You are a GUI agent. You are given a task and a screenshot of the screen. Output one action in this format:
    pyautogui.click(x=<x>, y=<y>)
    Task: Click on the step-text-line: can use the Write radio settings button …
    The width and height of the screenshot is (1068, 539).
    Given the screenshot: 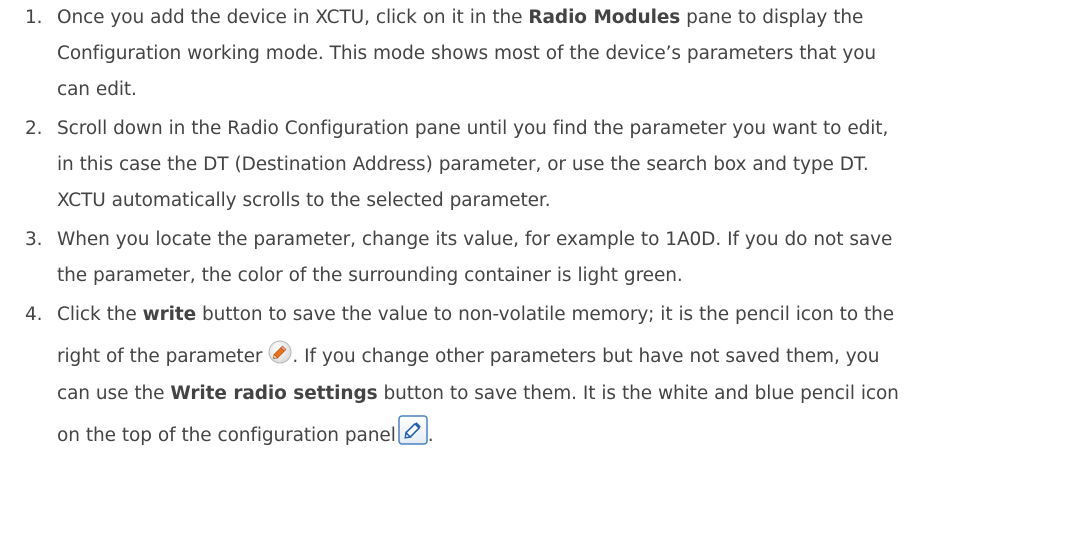 What is the action you would take?
    pyautogui.click(x=478, y=393)
    